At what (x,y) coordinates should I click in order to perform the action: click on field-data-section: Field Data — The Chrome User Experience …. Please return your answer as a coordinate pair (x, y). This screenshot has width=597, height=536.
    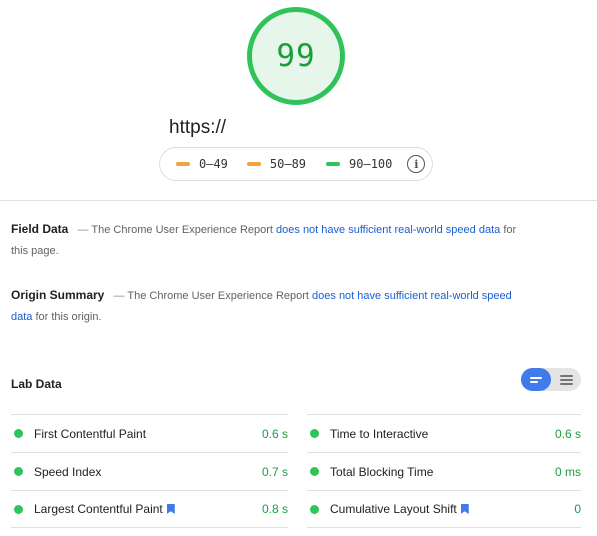
    Looking at the image, I should click on (271, 240).